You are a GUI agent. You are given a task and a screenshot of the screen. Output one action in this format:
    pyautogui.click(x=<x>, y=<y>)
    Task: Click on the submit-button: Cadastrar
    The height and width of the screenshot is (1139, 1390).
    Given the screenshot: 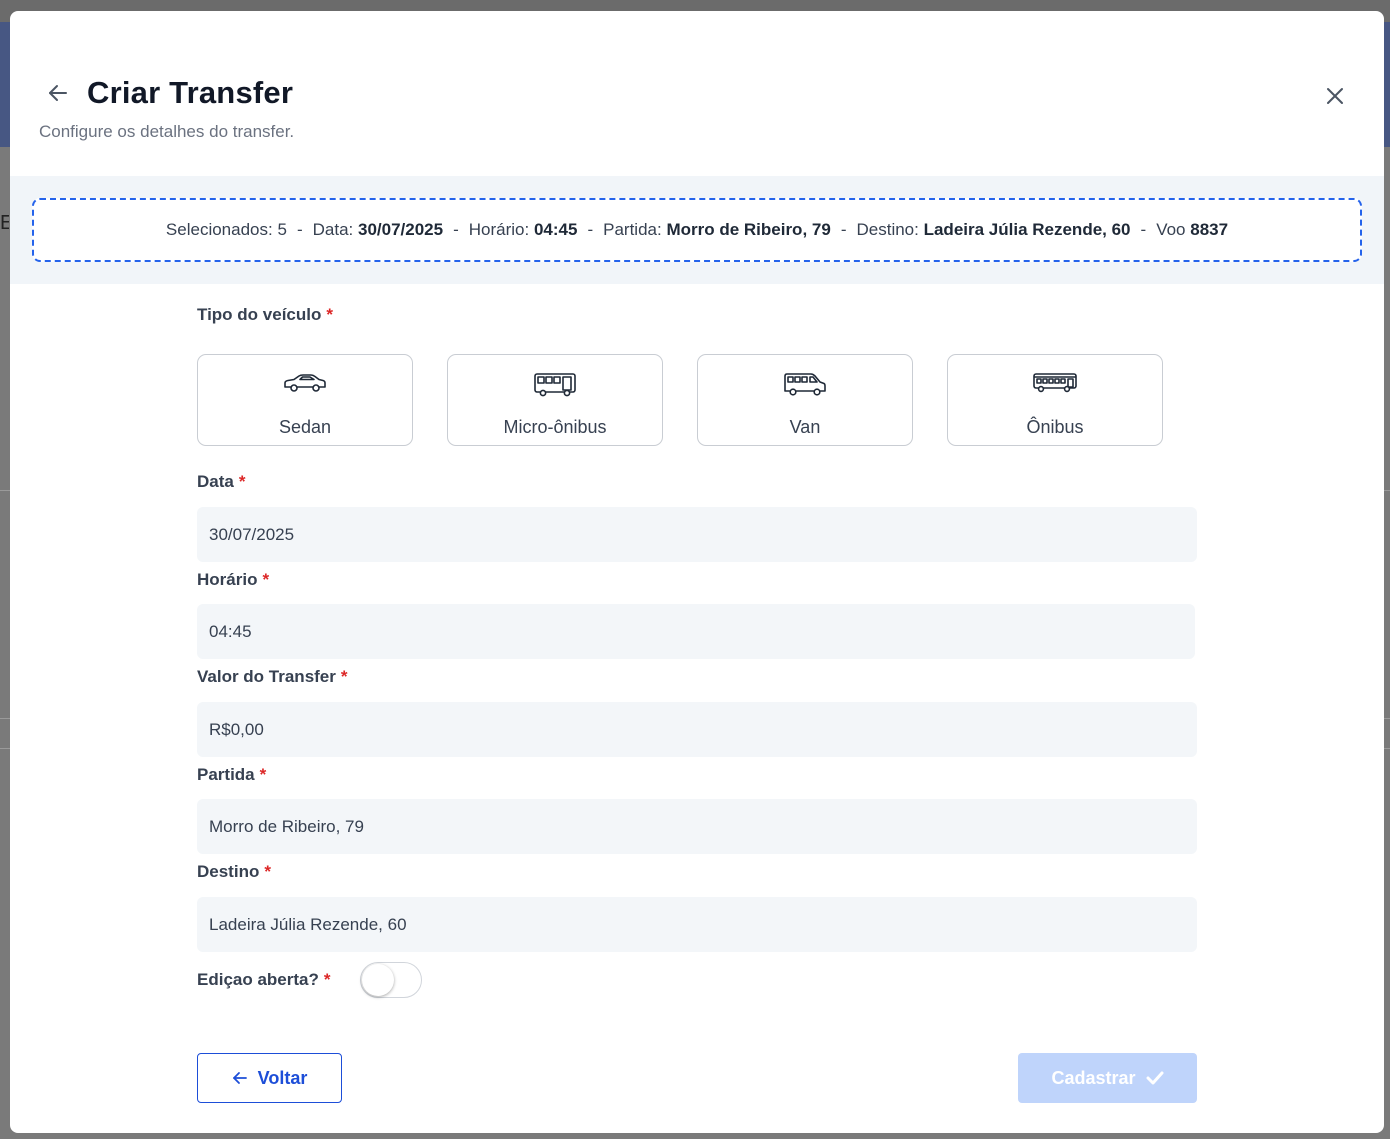 What is the action you would take?
    pyautogui.click(x=1107, y=1078)
    